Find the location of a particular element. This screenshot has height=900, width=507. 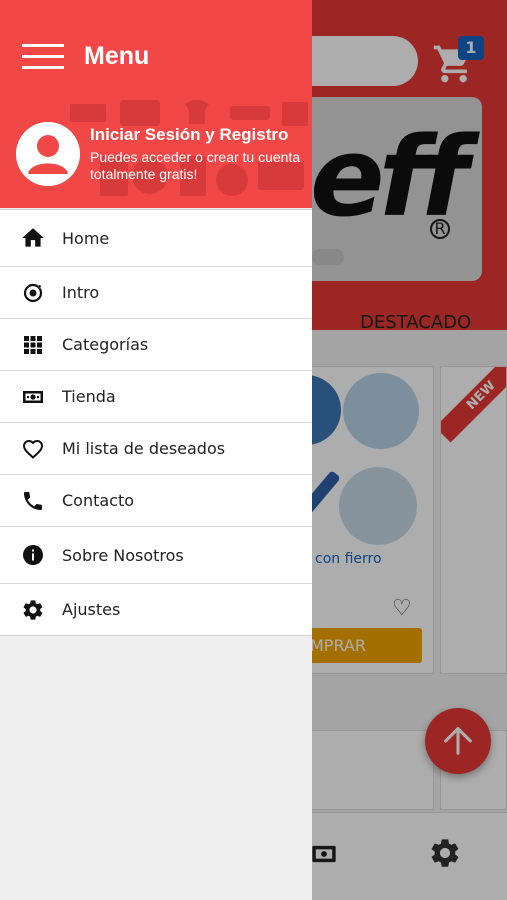

menu-item-about: Sobre Nosotros is located at coordinates (156, 555).